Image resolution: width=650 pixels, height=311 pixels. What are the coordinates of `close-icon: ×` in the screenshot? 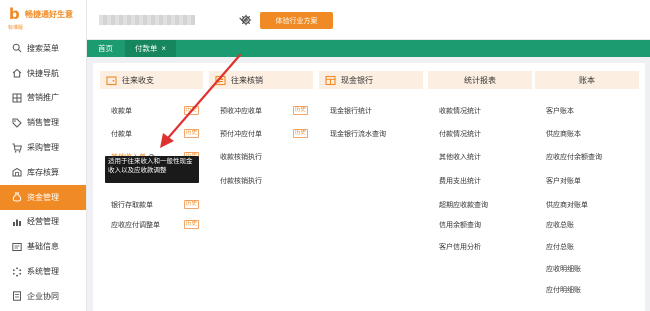 It's located at (163, 48).